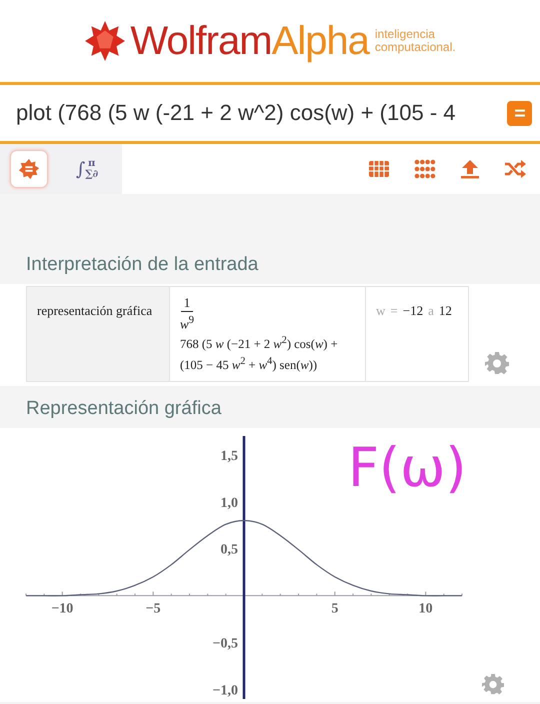 The height and width of the screenshot is (704, 540). I want to click on axis-label: −5, so click(153, 608).